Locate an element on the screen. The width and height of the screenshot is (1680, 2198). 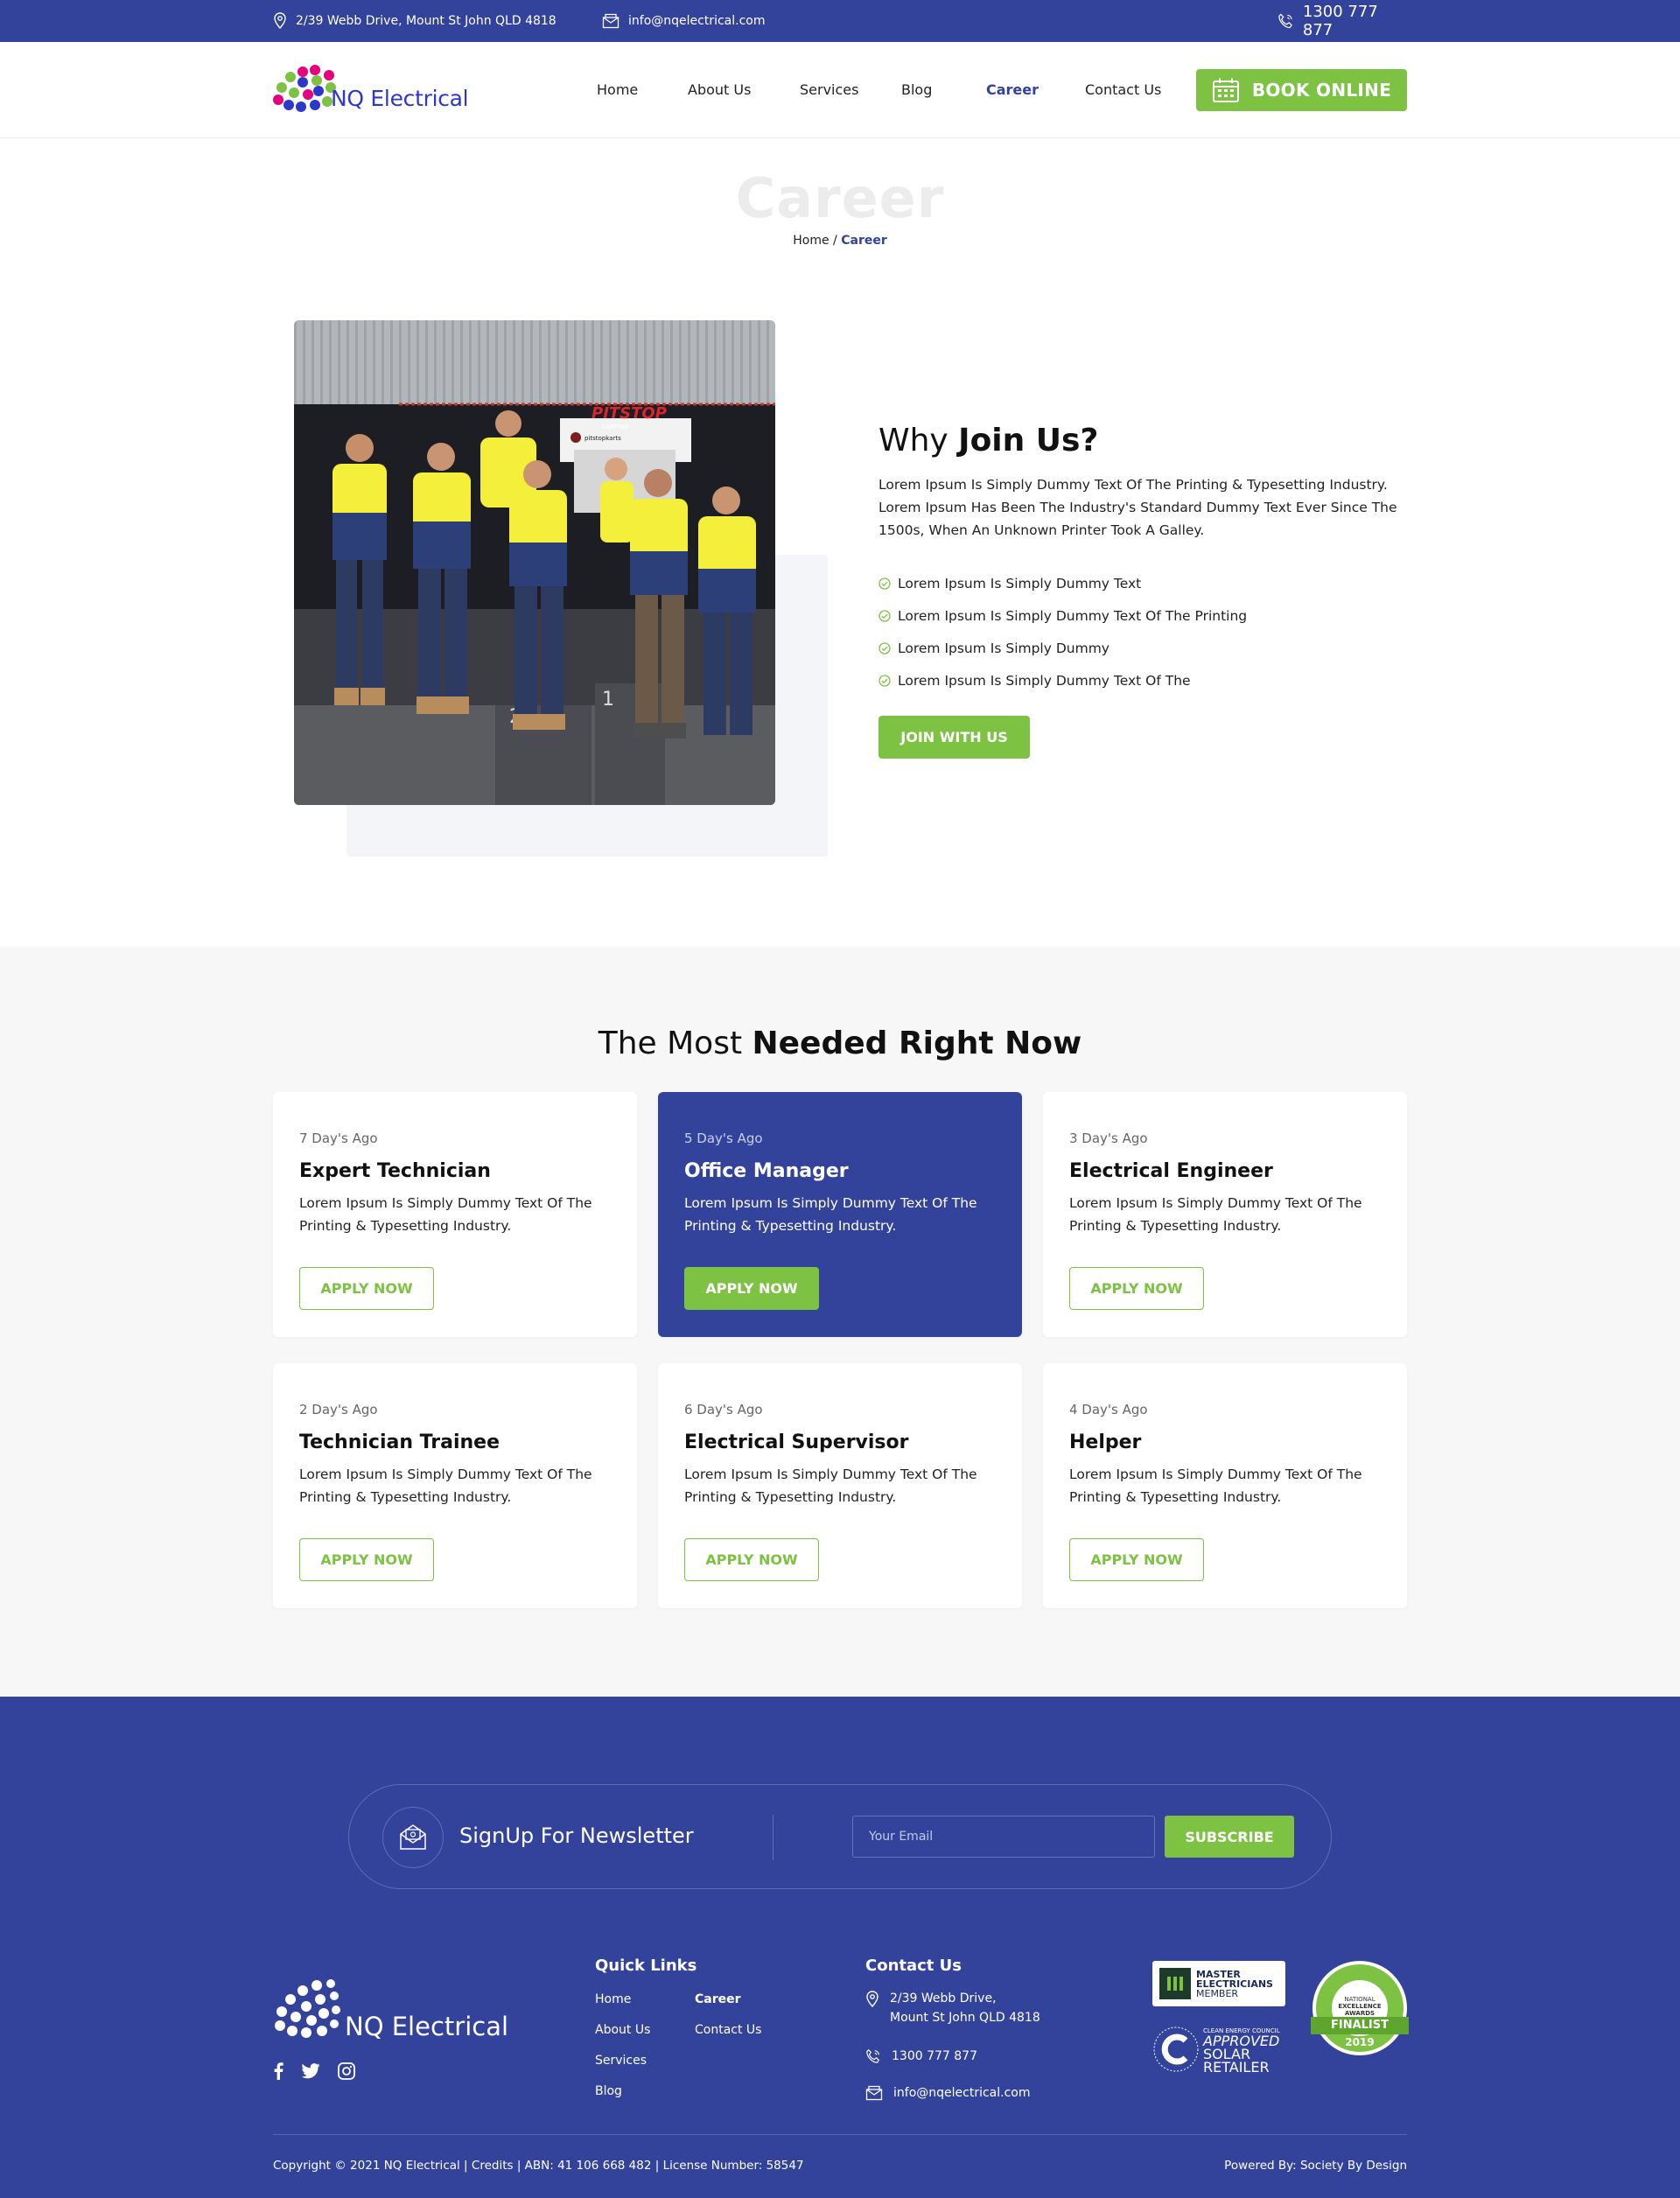
award-line2: EXCELLENCE is located at coordinates (1360, 2006).